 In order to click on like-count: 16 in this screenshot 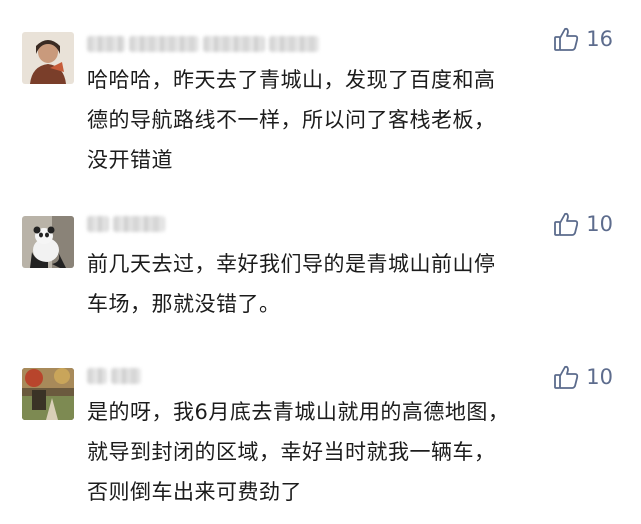, I will do `click(599, 39)`.